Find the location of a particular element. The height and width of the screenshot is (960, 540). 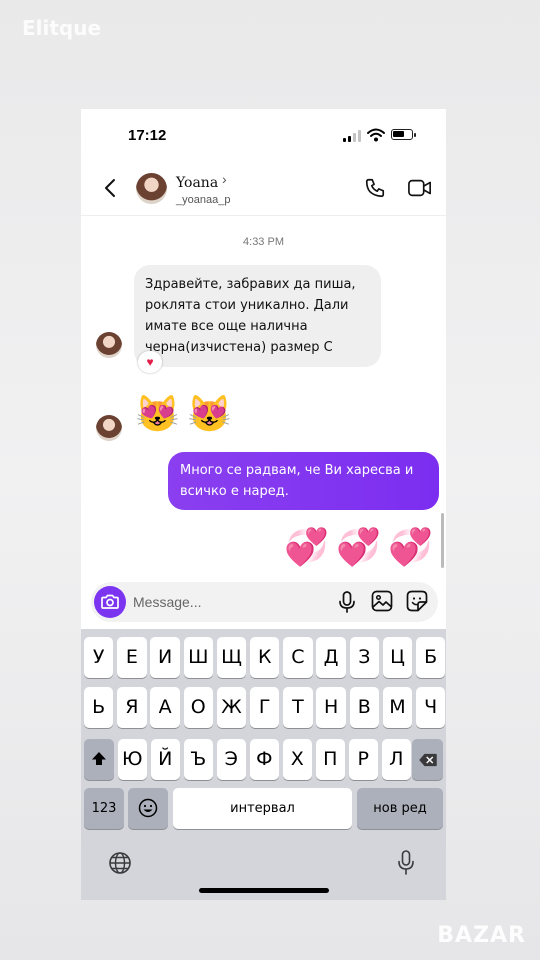

scrollbar is located at coordinates (442, 540).